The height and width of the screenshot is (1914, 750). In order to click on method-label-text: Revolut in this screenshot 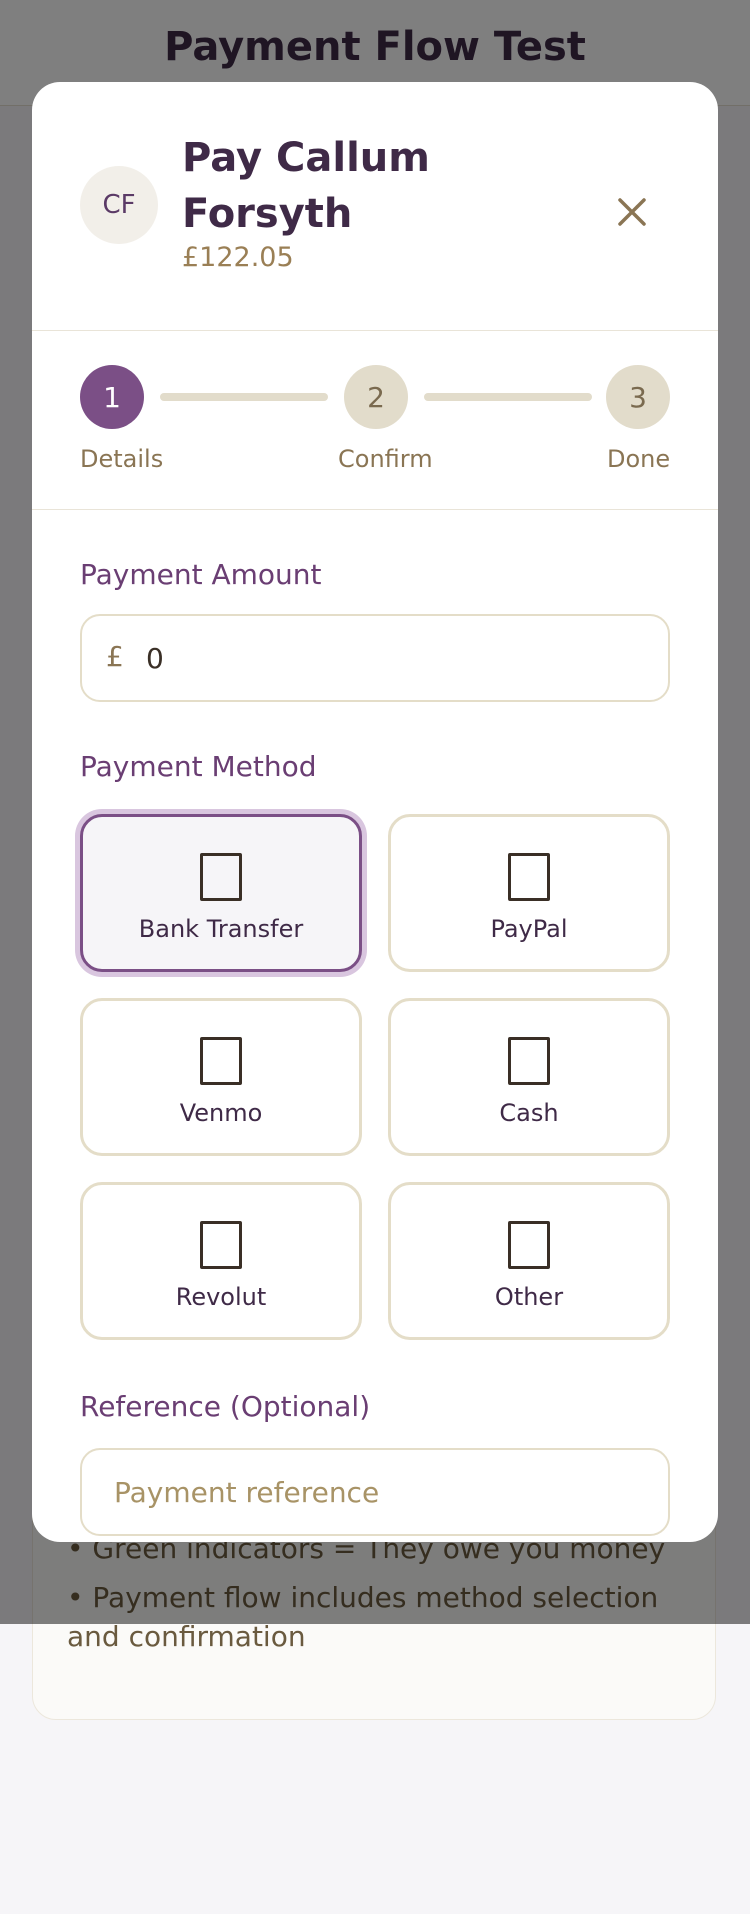, I will do `click(221, 1297)`.